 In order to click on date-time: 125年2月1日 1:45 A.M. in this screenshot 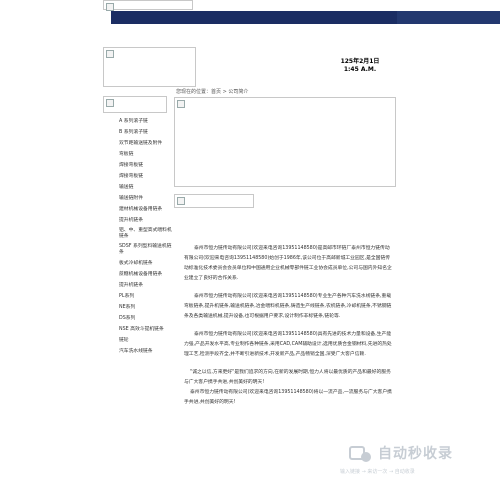, I will do `click(360, 66)`.